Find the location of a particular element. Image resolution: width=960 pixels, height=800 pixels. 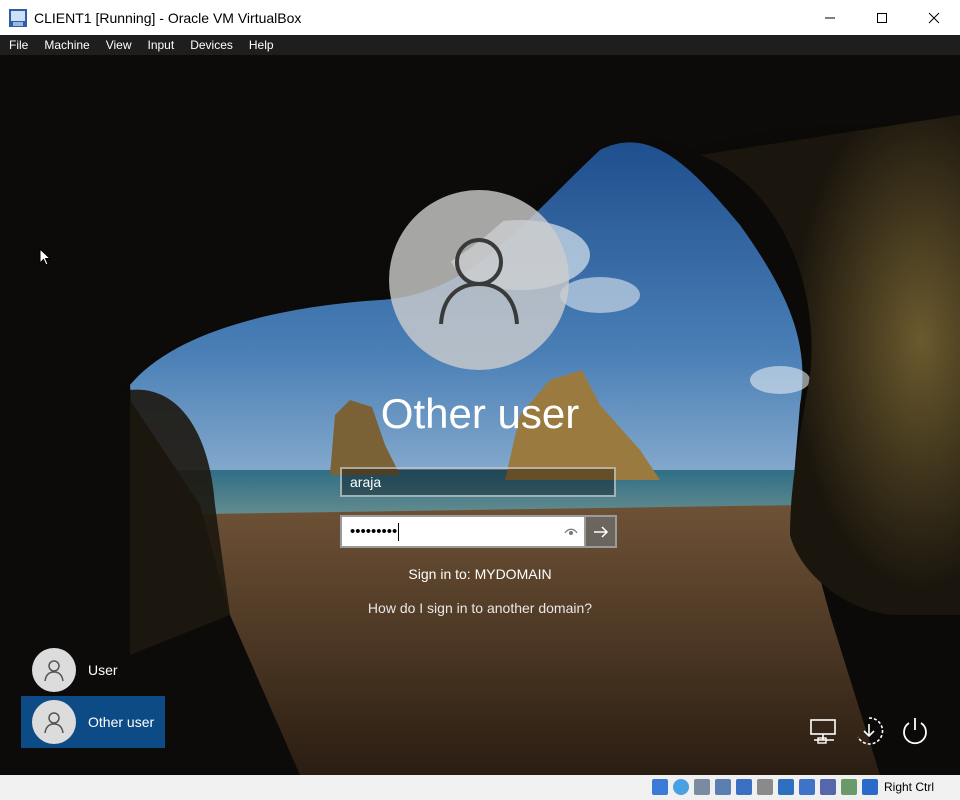

user-tile-other-user: Other user is located at coordinates (93, 722).